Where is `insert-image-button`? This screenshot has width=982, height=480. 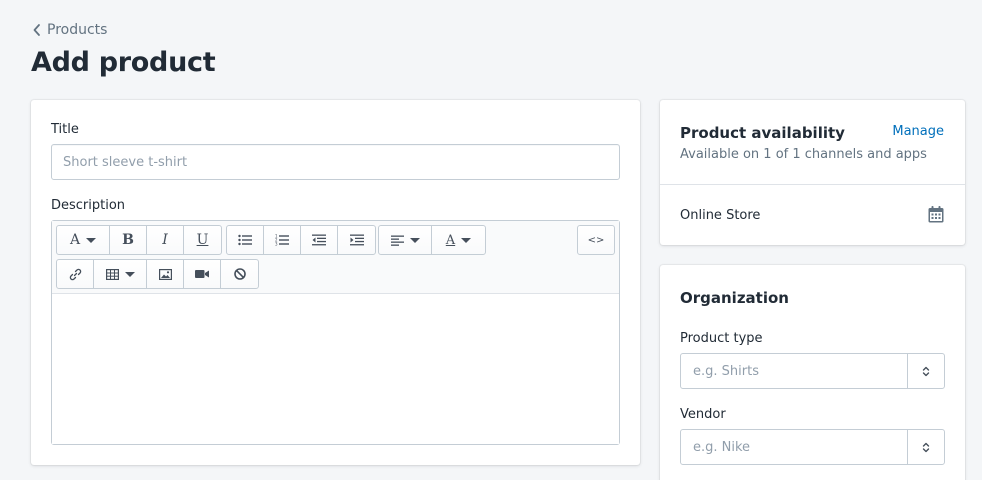 insert-image-button is located at coordinates (165, 274).